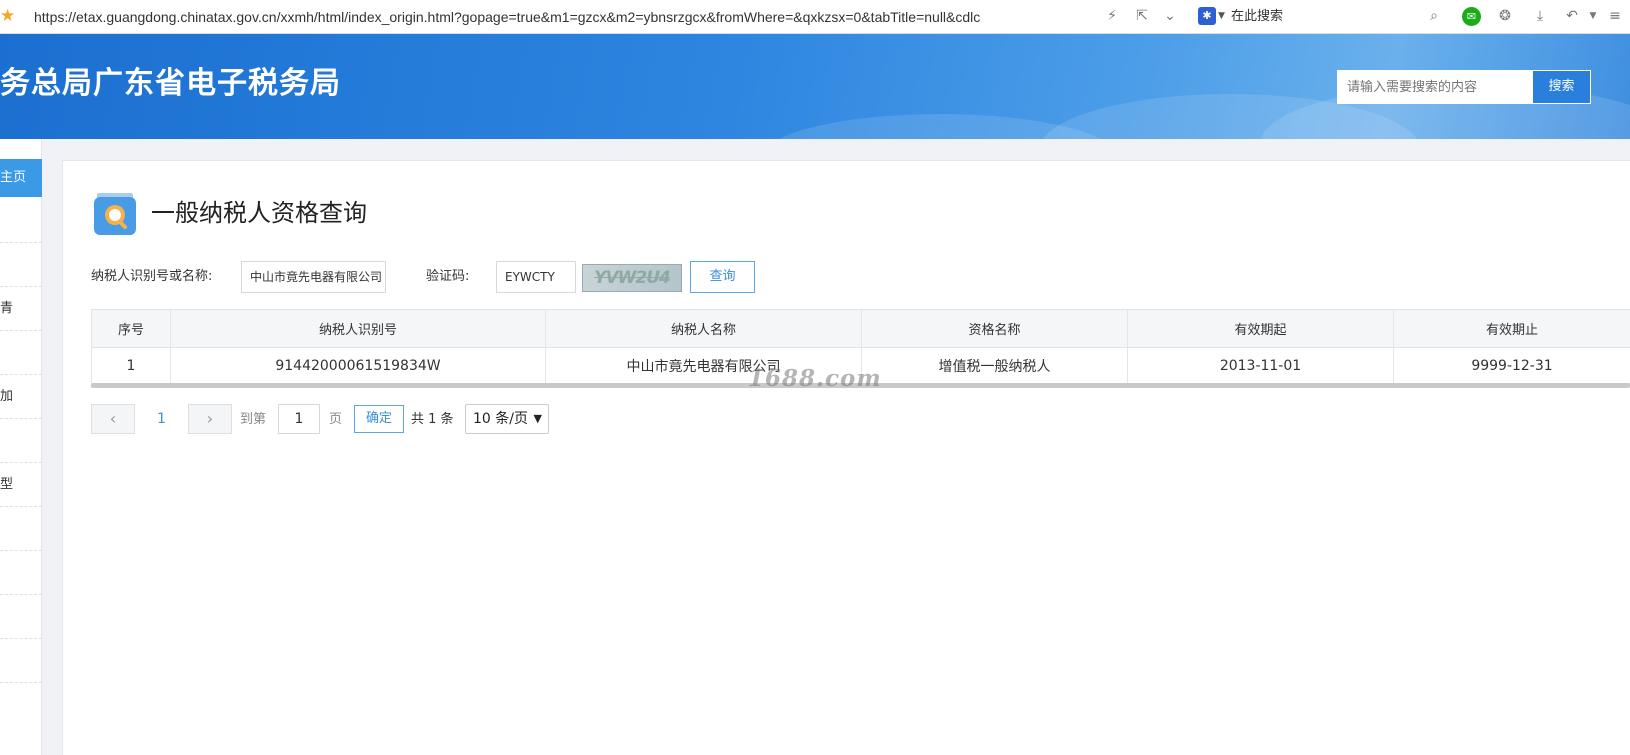  I want to click on share-icon: ⇱, so click(1142, 16).